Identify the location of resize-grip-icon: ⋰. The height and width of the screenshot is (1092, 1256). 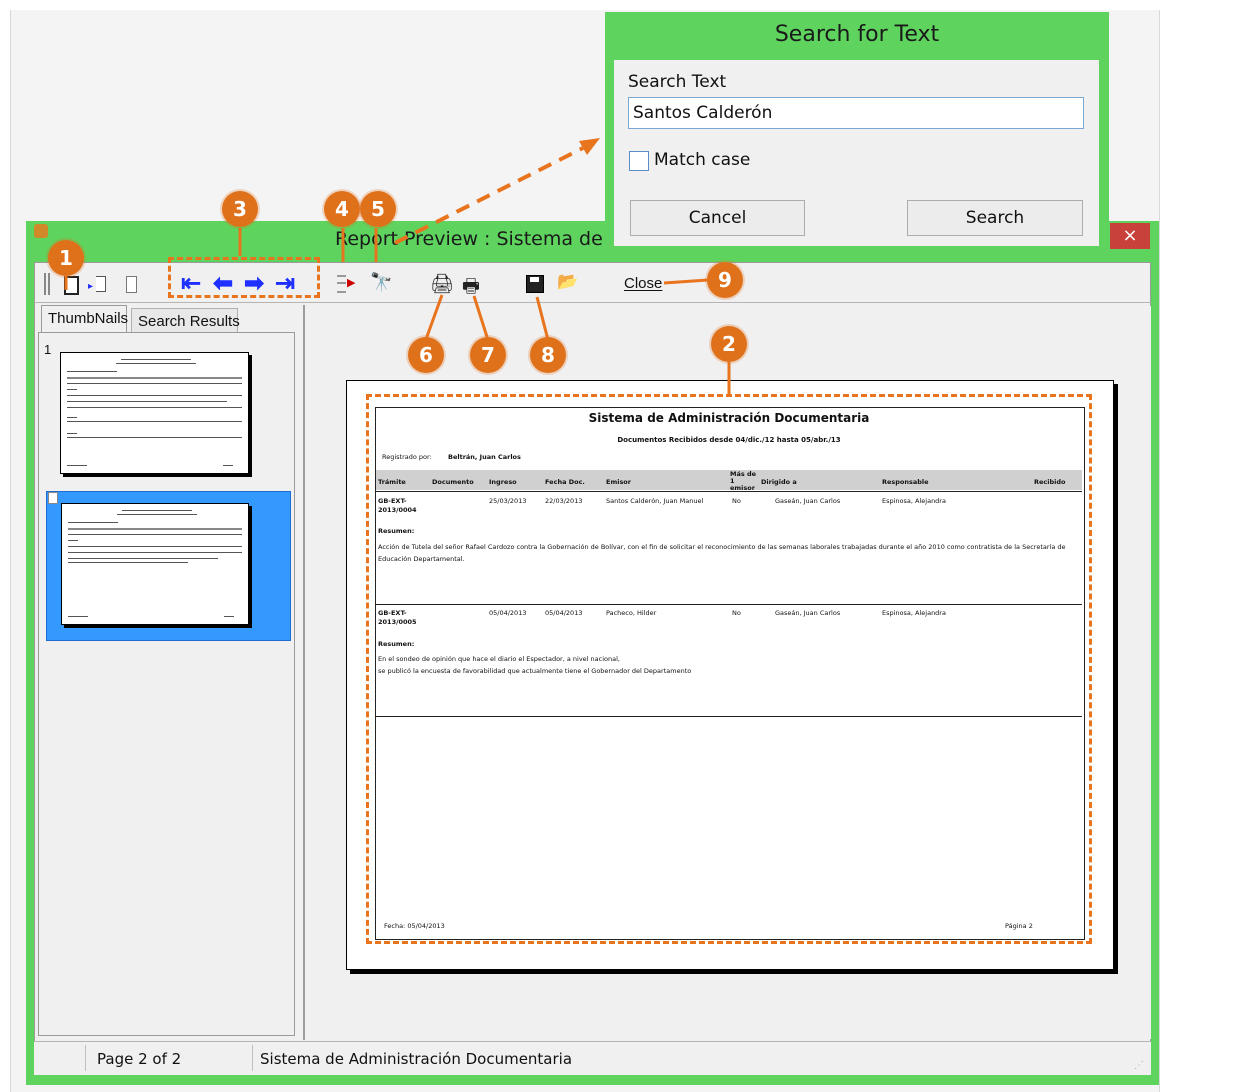
(1139, 1065).